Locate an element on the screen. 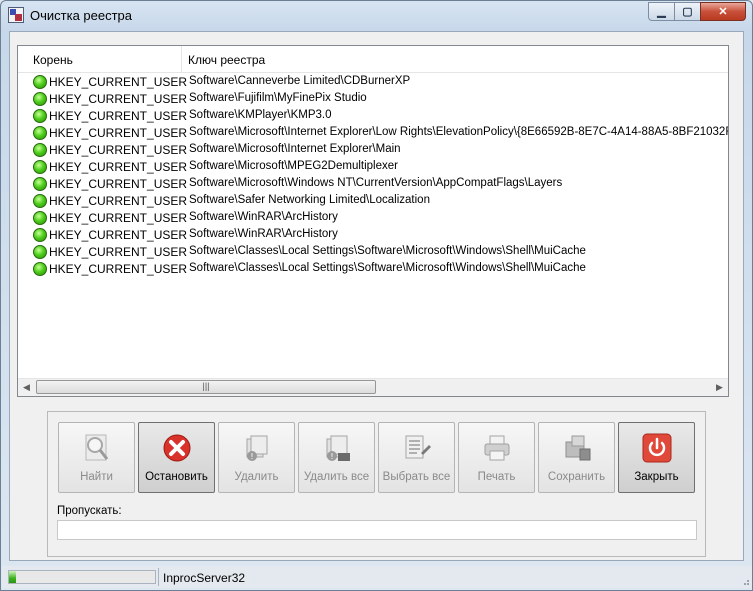 This screenshot has width=753, height=591. horizontal-scrollbar: ◀ ||| ▶ is located at coordinates (373, 387).